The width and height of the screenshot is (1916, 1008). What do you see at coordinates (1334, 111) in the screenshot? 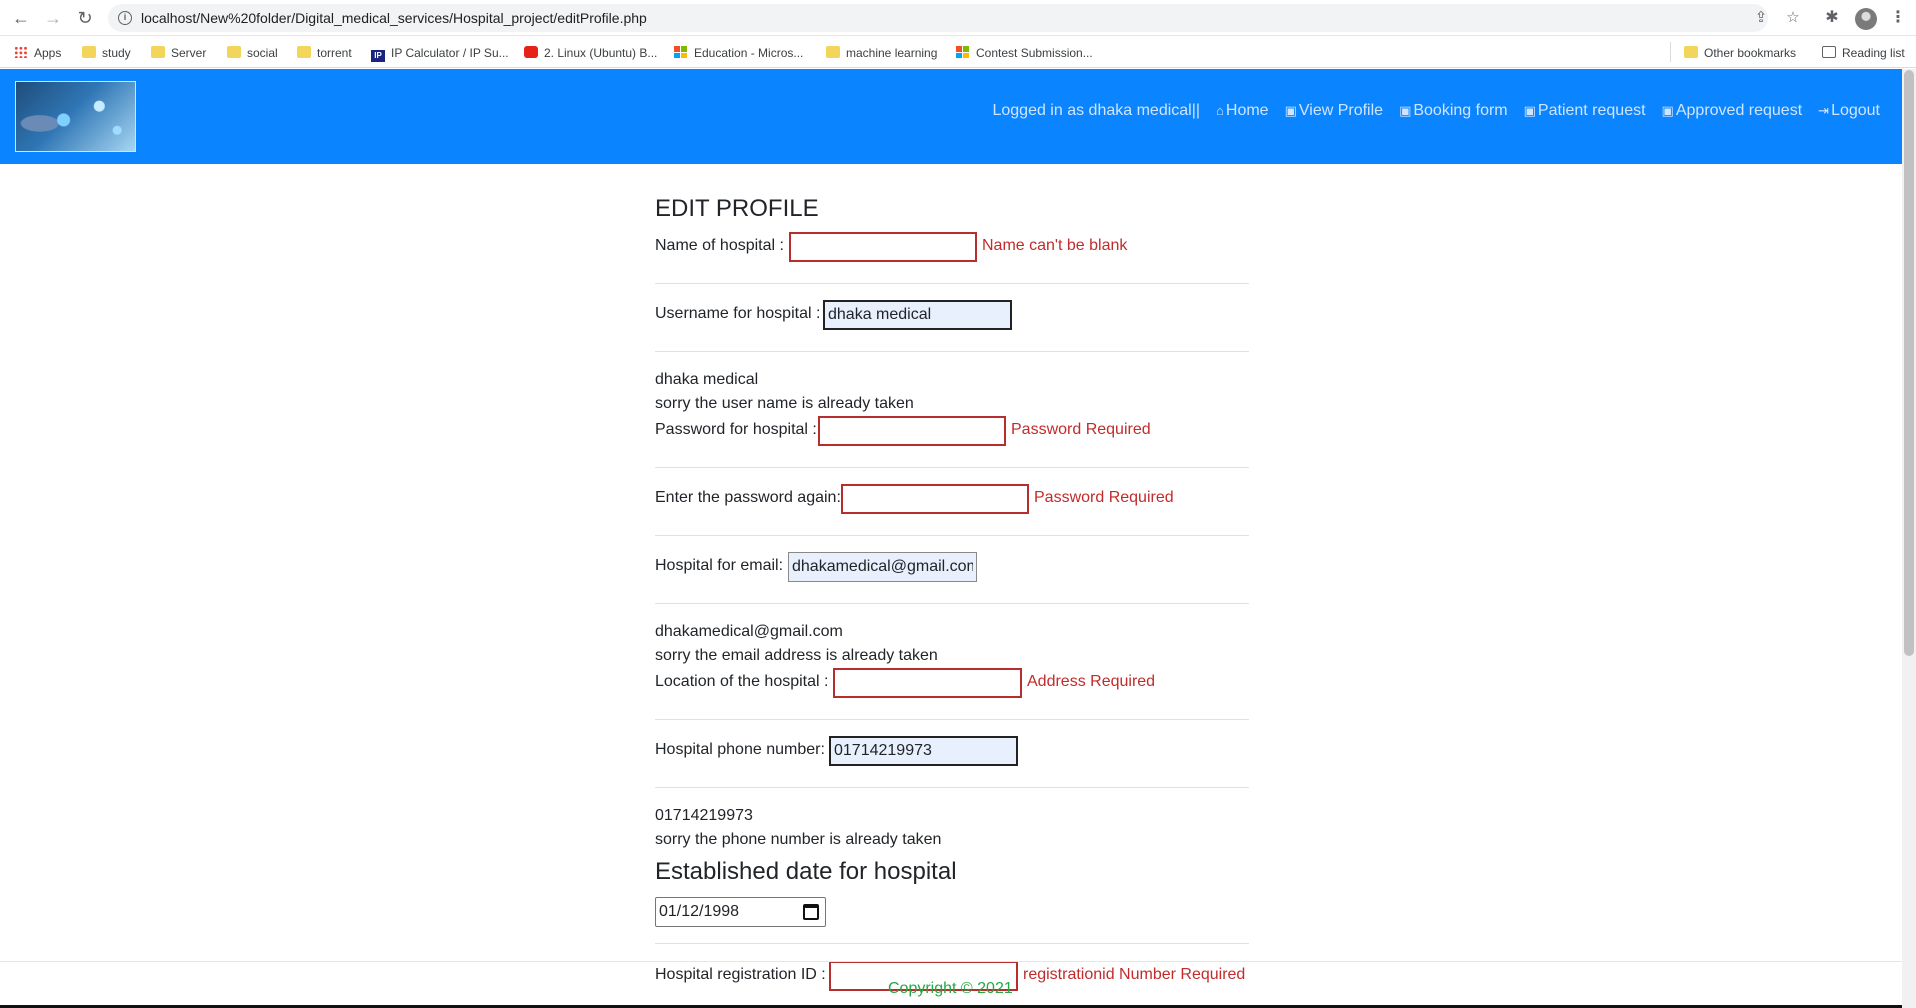
I see `nav-view-profile: ▣ View Profile` at bounding box center [1334, 111].